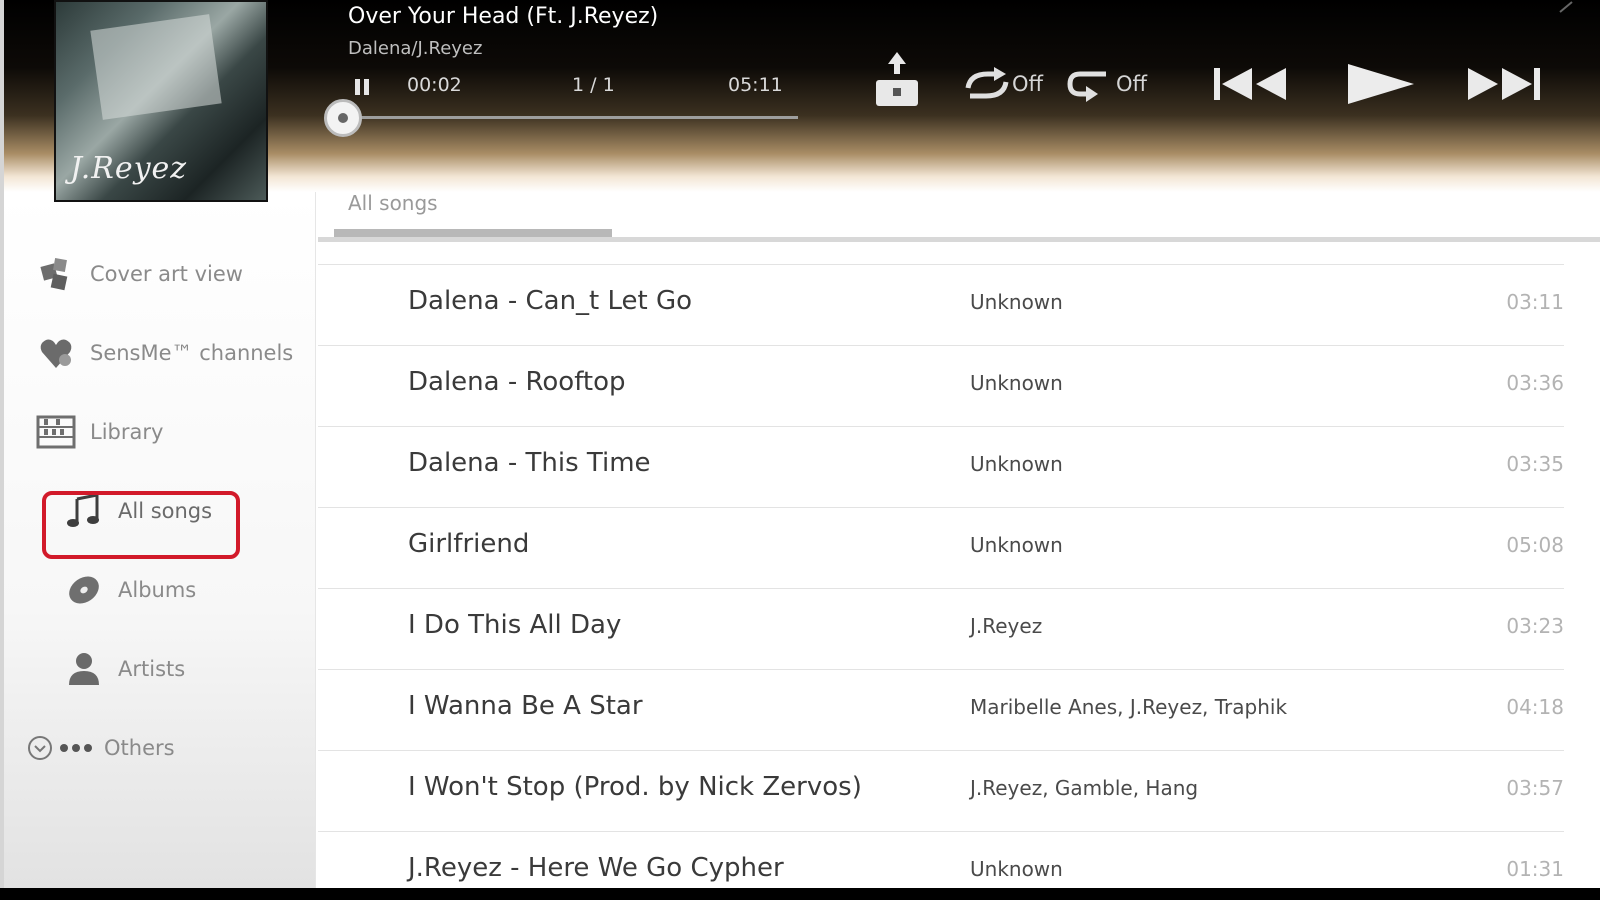  Describe the element at coordinates (1535, 869) in the screenshot. I see `song-duration: 01:31` at that location.